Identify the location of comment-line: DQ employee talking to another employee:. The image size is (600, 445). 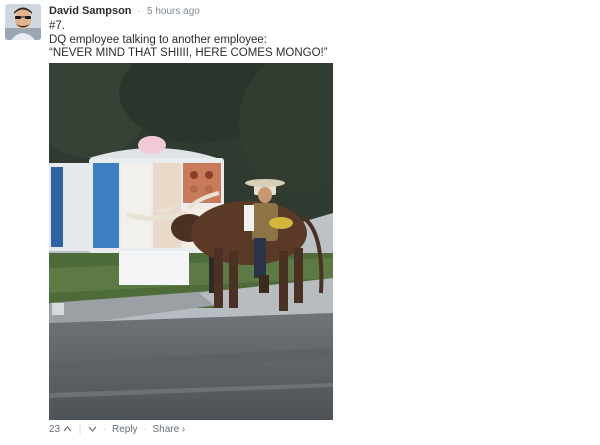
(158, 39).